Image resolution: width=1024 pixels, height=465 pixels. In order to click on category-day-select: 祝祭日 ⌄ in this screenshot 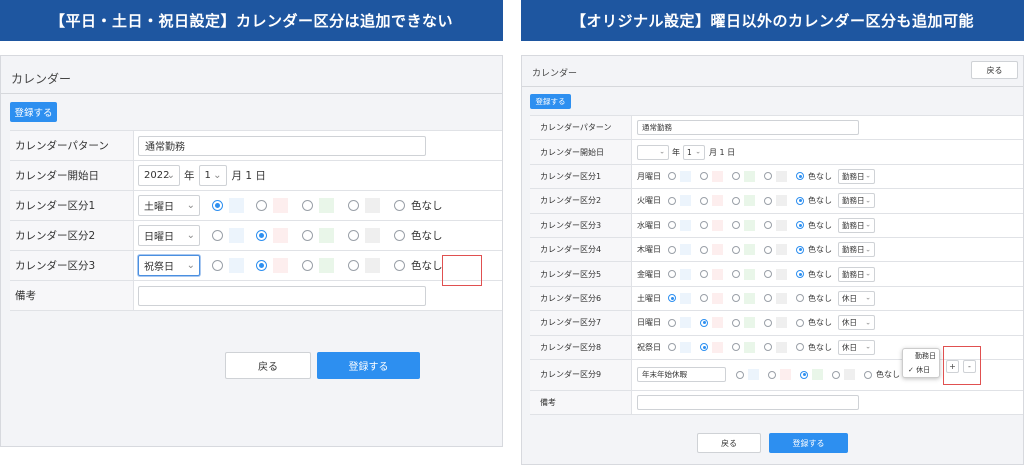, I will do `click(169, 265)`.